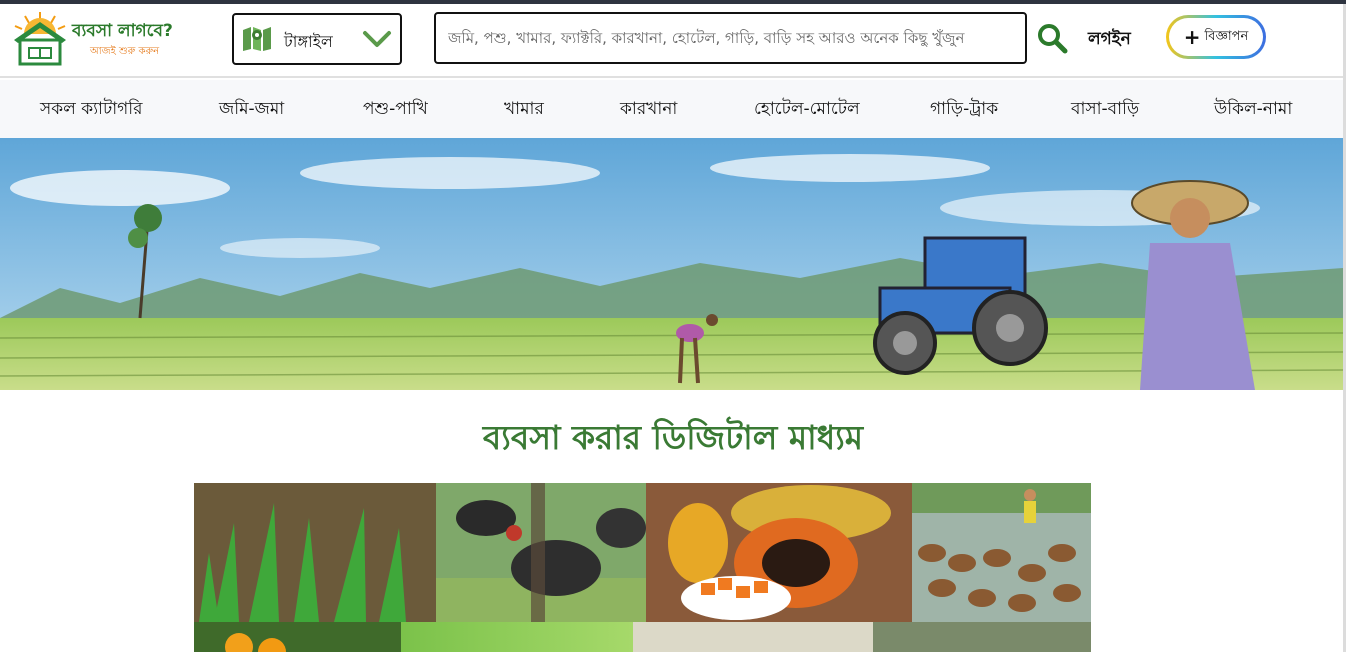 This screenshot has height=652, width=1346. What do you see at coordinates (517, 637) in the screenshot?
I see `gallery-tile-grass` at bounding box center [517, 637].